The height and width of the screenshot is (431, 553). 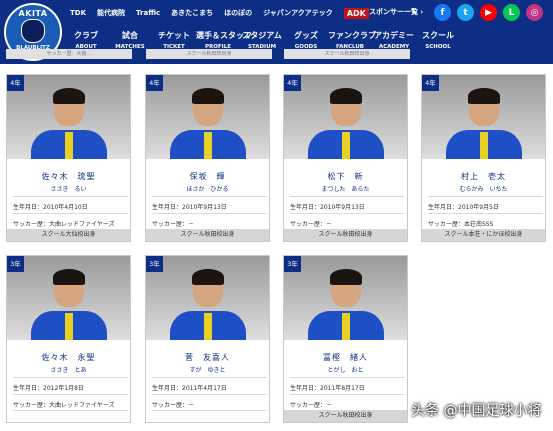 I want to click on nav-item-about: クラブ ABOUT, so click(x=86, y=40).